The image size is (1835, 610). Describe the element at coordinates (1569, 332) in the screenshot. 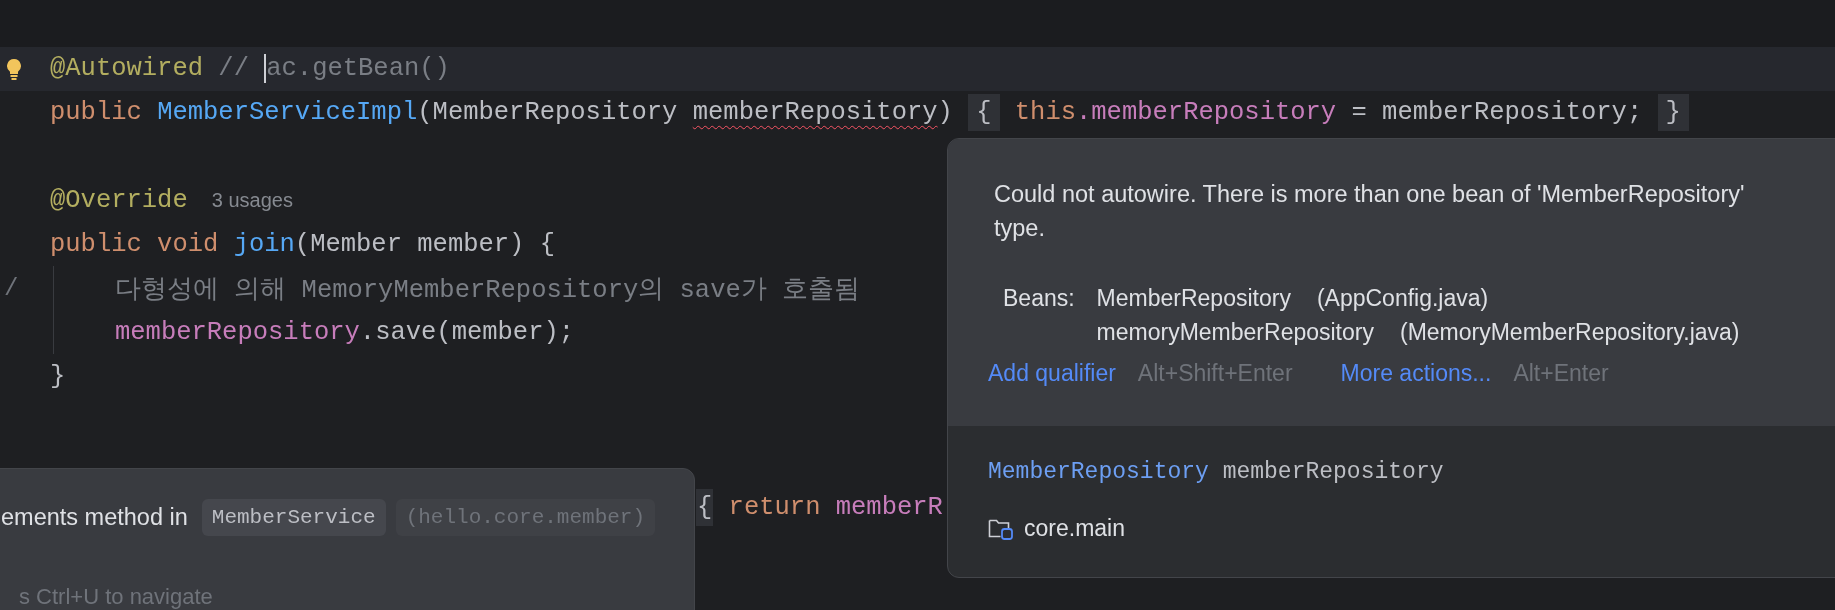

I see `bean-source: (MemoryMemberRepository.java)` at that location.